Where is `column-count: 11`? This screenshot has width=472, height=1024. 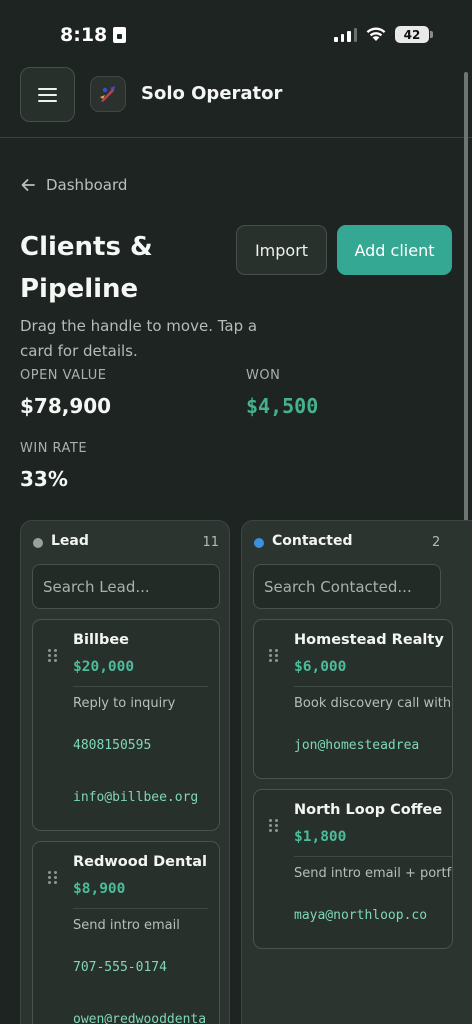
column-count: 11 is located at coordinates (210, 542).